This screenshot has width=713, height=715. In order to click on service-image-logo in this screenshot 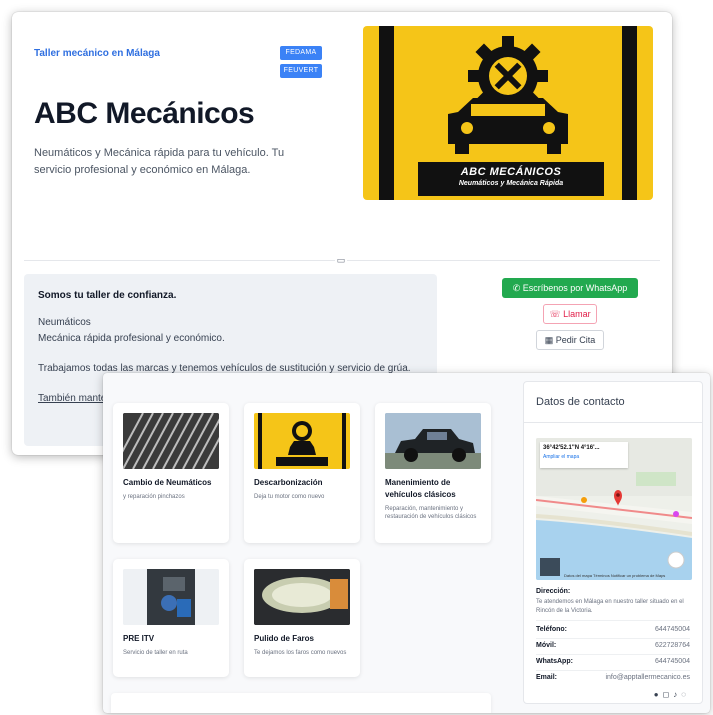, I will do `click(302, 441)`.